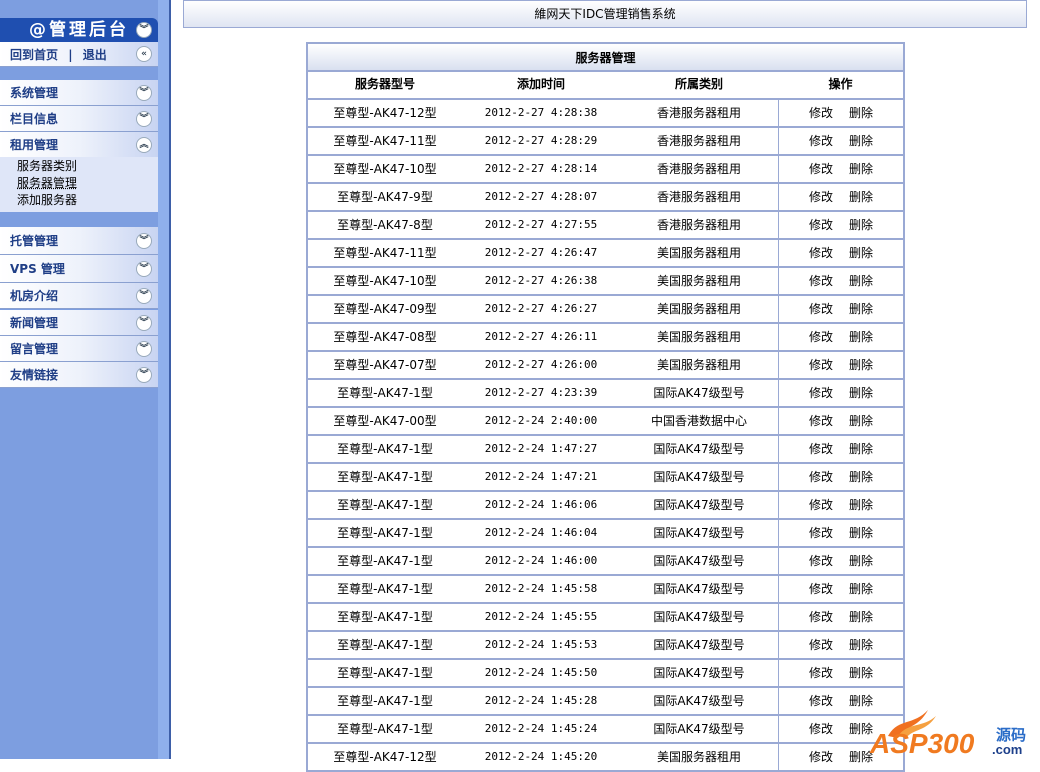 The height and width of the screenshot is (772, 1040). Describe the element at coordinates (541, 364) in the screenshot. I see `cell-time: 2012-2-27 4:26:00` at that location.